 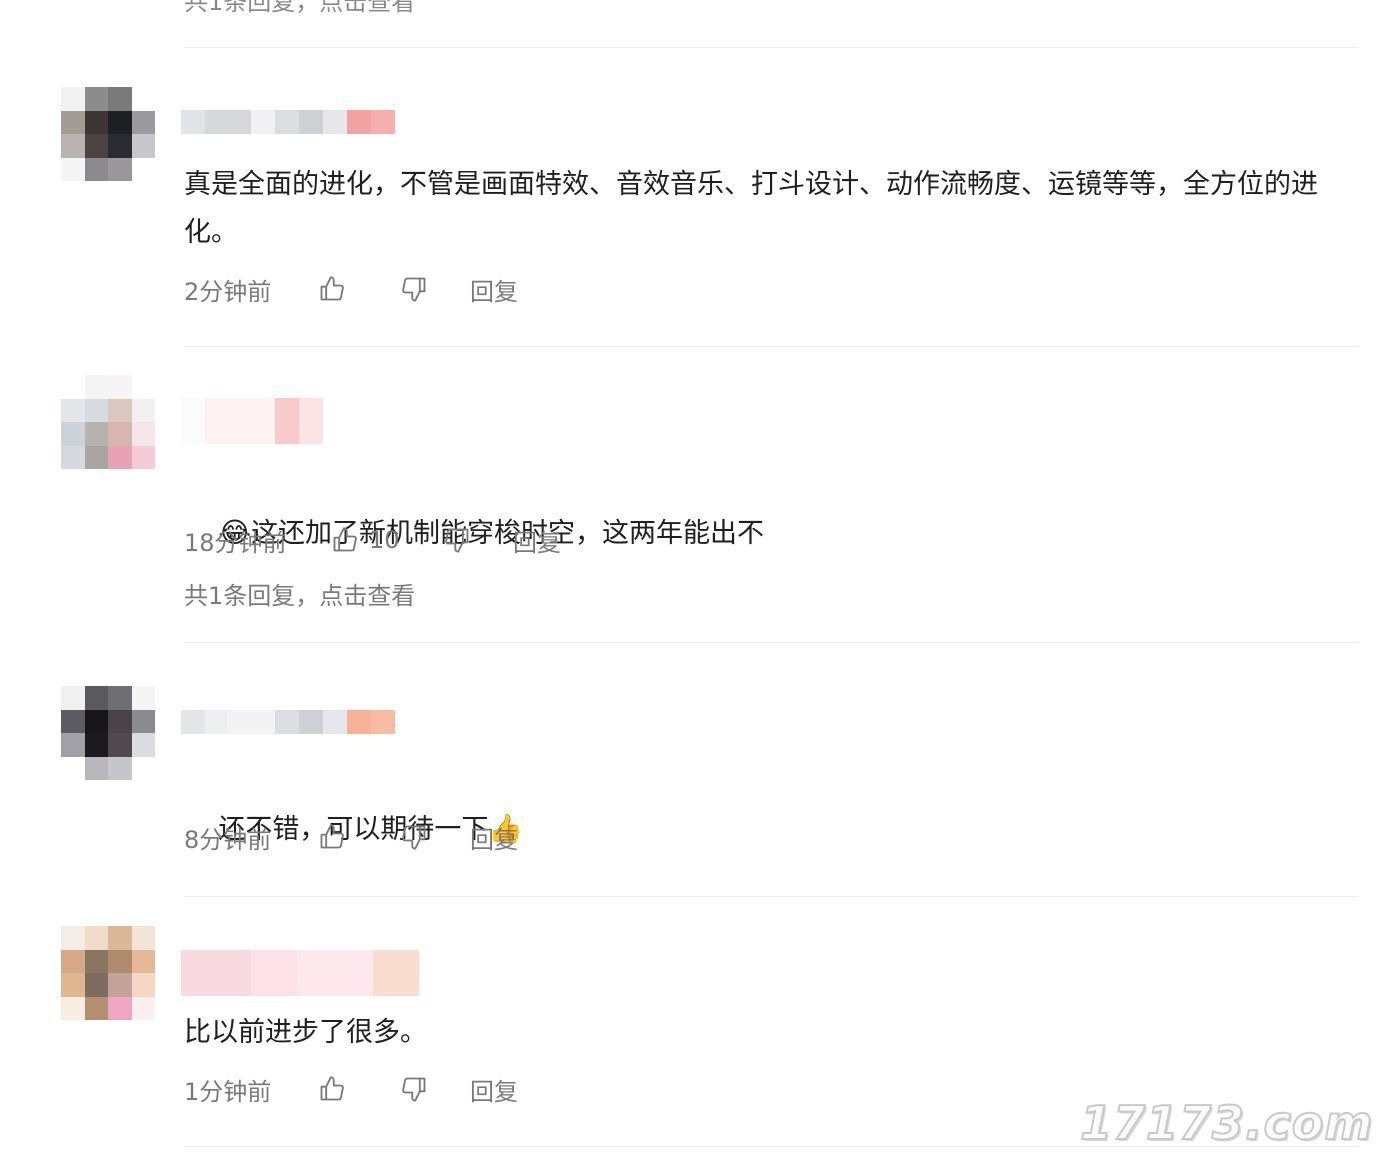 I want to click on comment-time: 18分钟前, so click(x=235, y=542).